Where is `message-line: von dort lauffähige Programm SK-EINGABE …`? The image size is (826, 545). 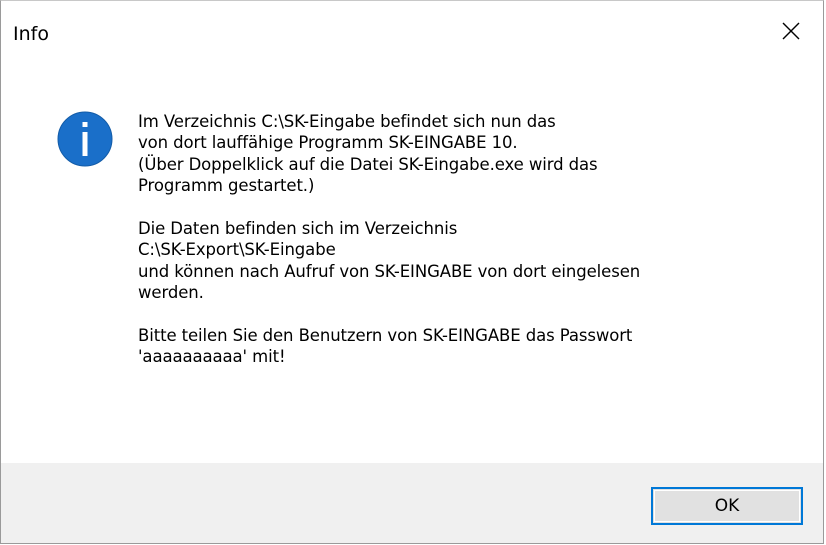 message-line: von dort lauffähige Programm SK-EINGABE … is located at coordinates (328, 143).